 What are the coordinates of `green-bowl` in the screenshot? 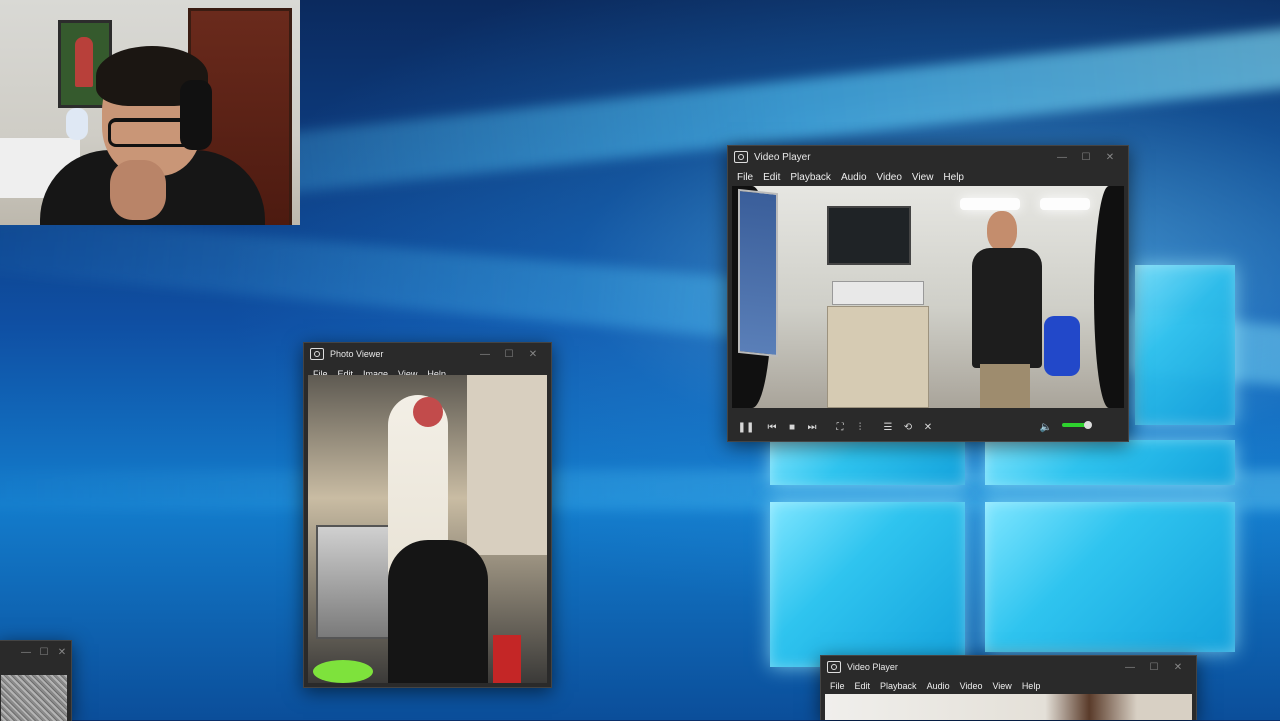 It's located at (343, 671).